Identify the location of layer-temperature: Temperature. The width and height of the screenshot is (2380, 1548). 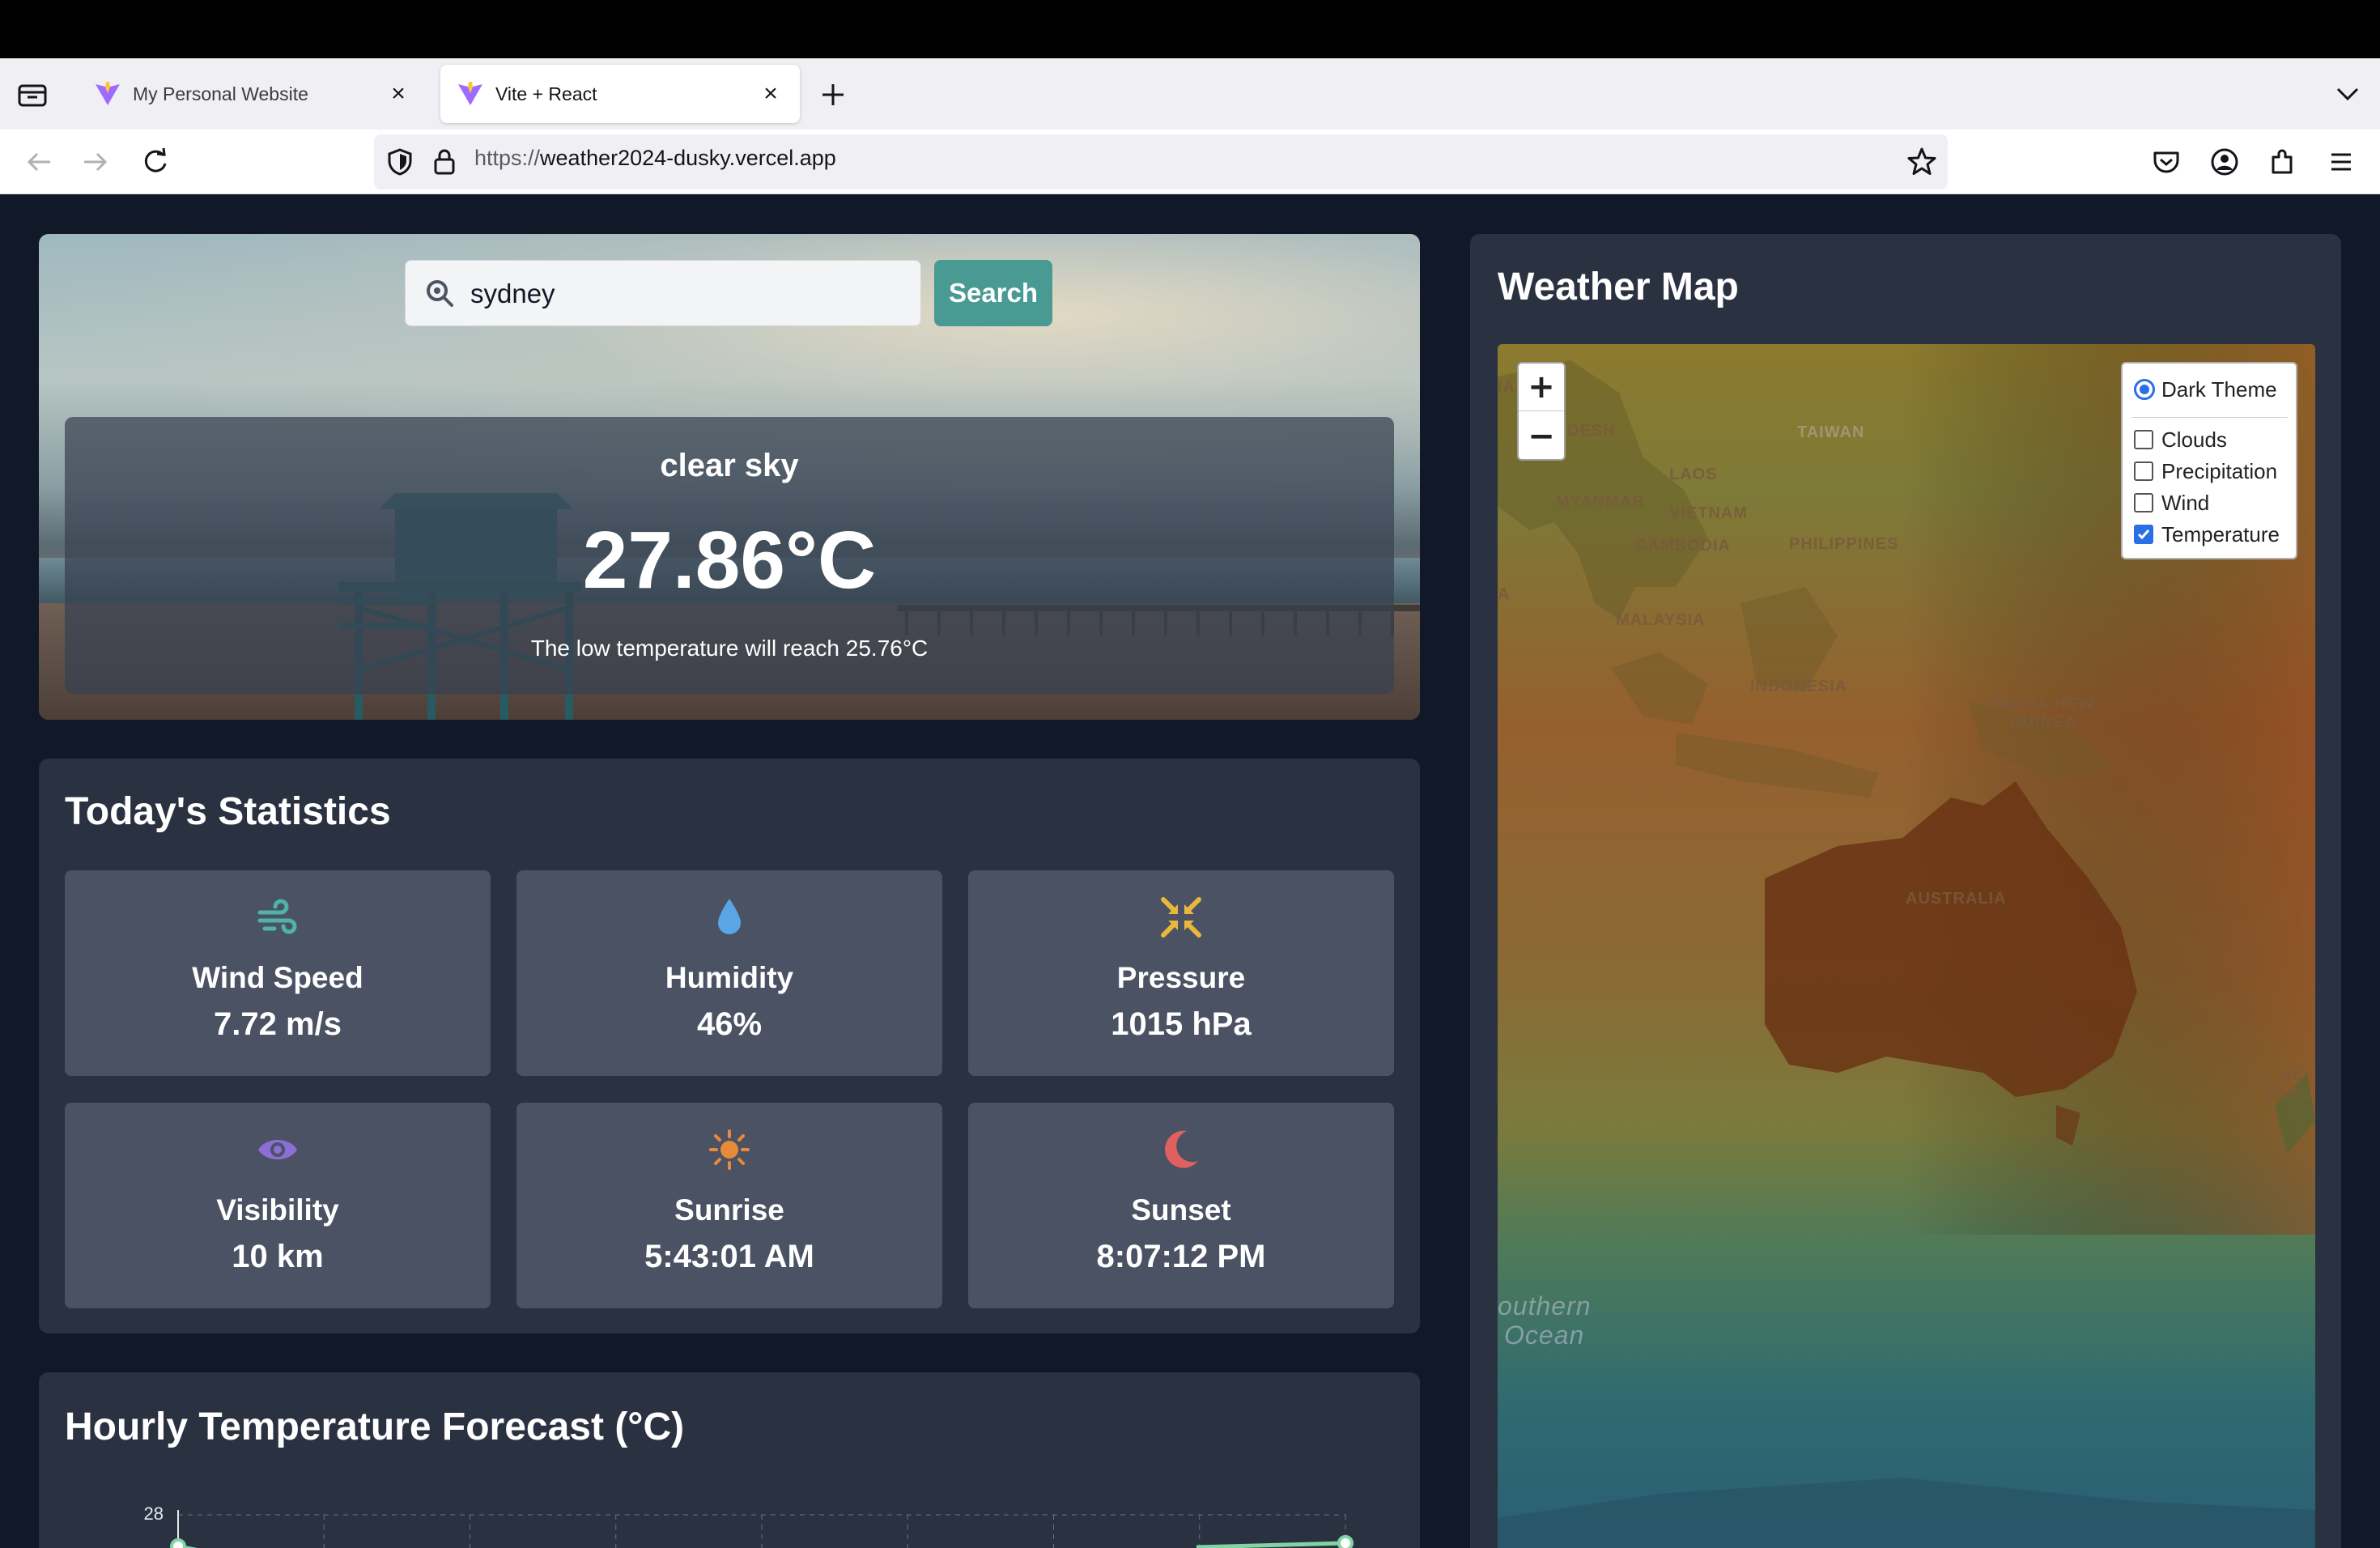
(2207, 535).